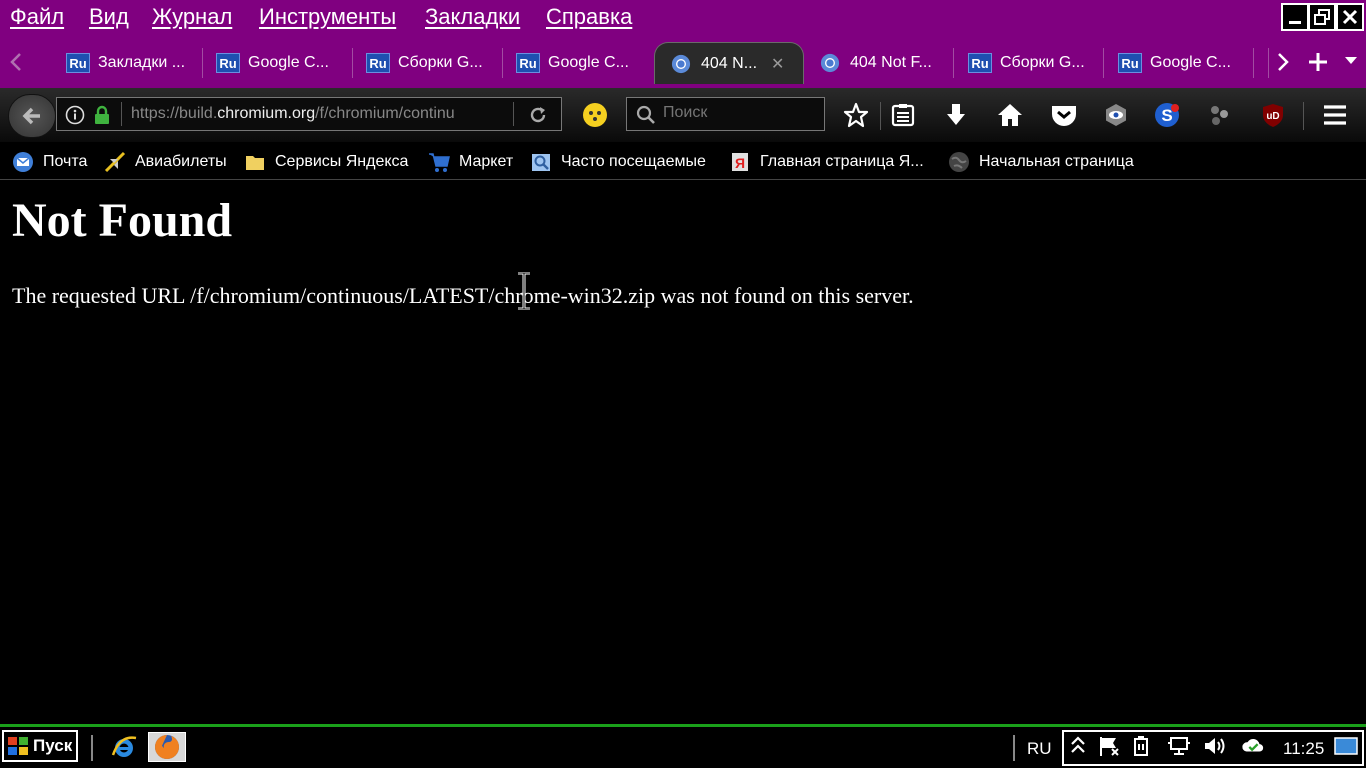 The width and height of the screenshot is (1366, 768). What do you see at coordinates (633, 161) in the screenshot?
I see `bookmark-label: Часто посещаемые` at bounding box center [633, 161].